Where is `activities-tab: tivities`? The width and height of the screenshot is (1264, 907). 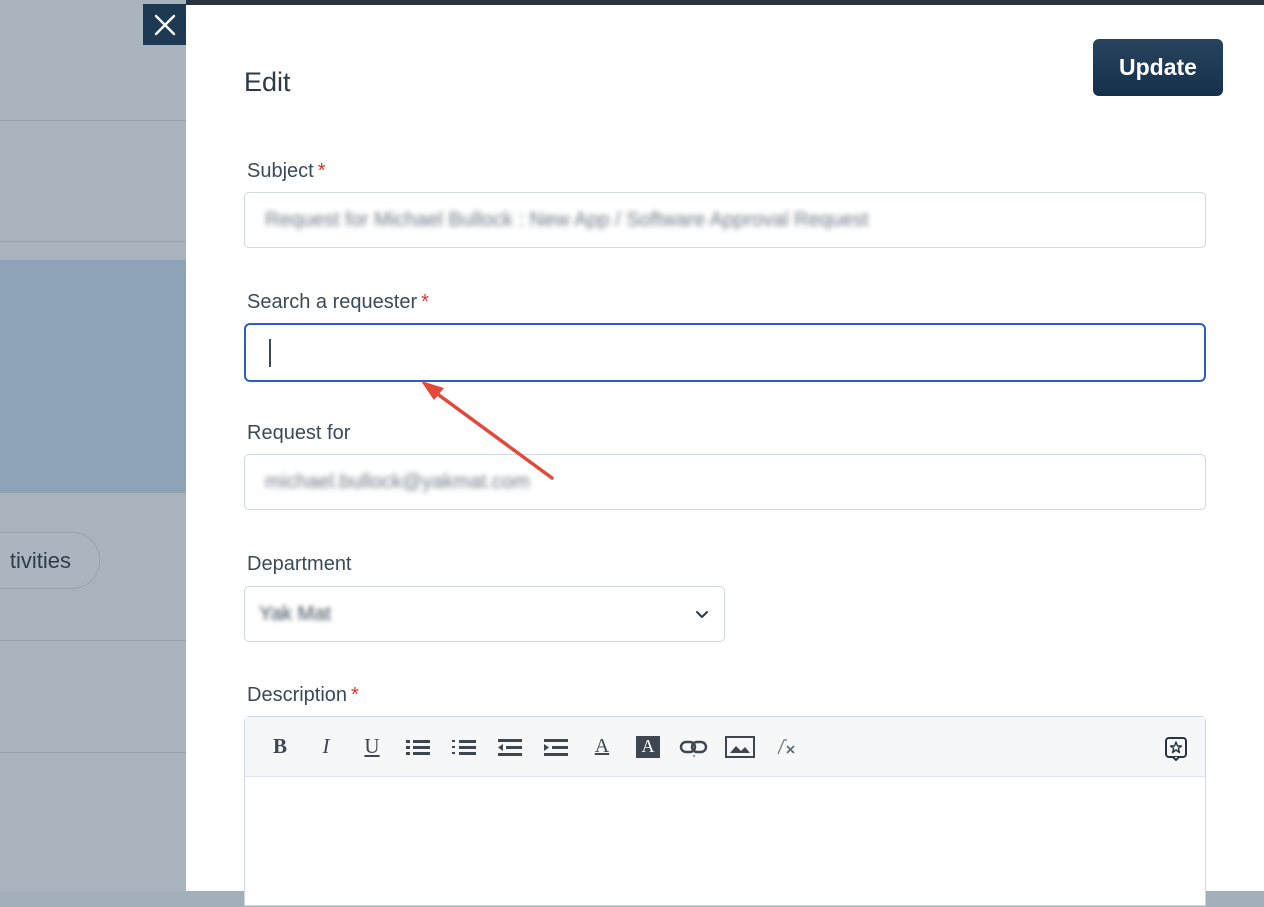
activities-tab: tivities is located at coordinates (50, 560).